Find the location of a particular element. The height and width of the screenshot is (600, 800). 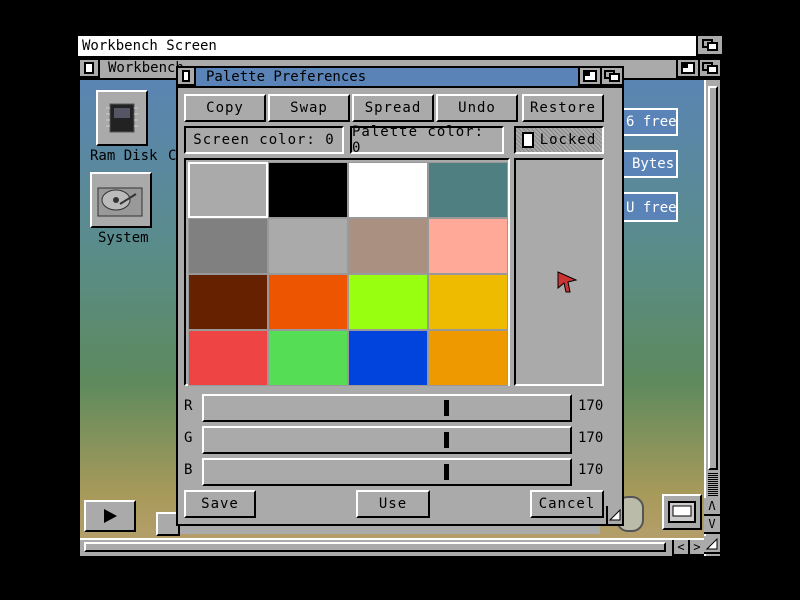

slider-value-b: 170 is located at coordinates (591, 470).